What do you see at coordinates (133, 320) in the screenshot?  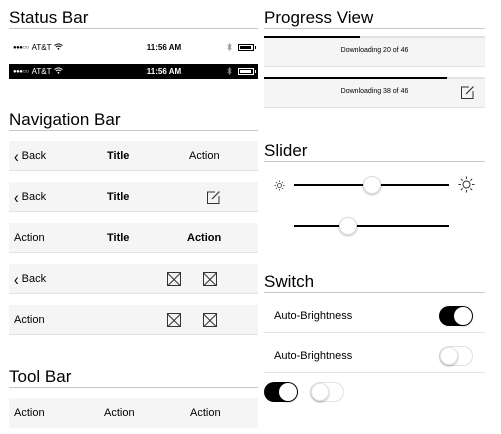 I see `navigation-bar: Action` at bounding box center [133, 320].